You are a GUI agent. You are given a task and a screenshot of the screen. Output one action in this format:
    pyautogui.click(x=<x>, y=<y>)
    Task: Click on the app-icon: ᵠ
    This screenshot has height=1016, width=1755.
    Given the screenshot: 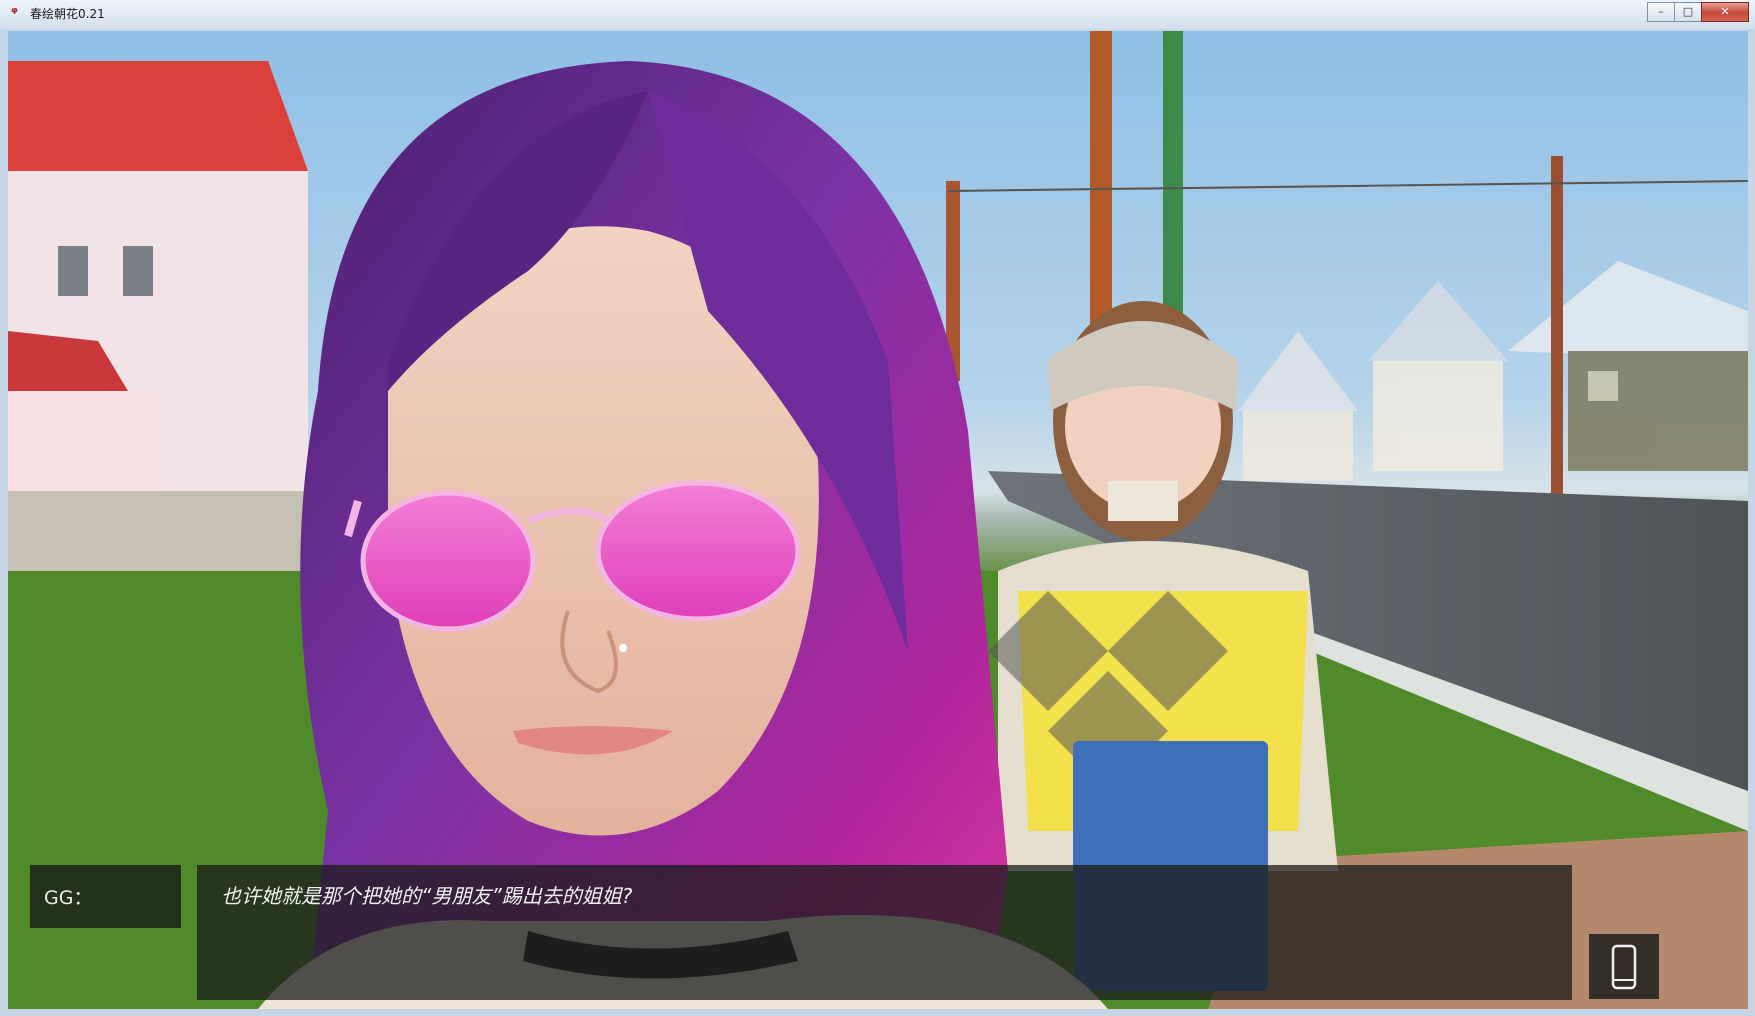 What is the action you would take?
    pyautogui.click(x=14, y=13)
    